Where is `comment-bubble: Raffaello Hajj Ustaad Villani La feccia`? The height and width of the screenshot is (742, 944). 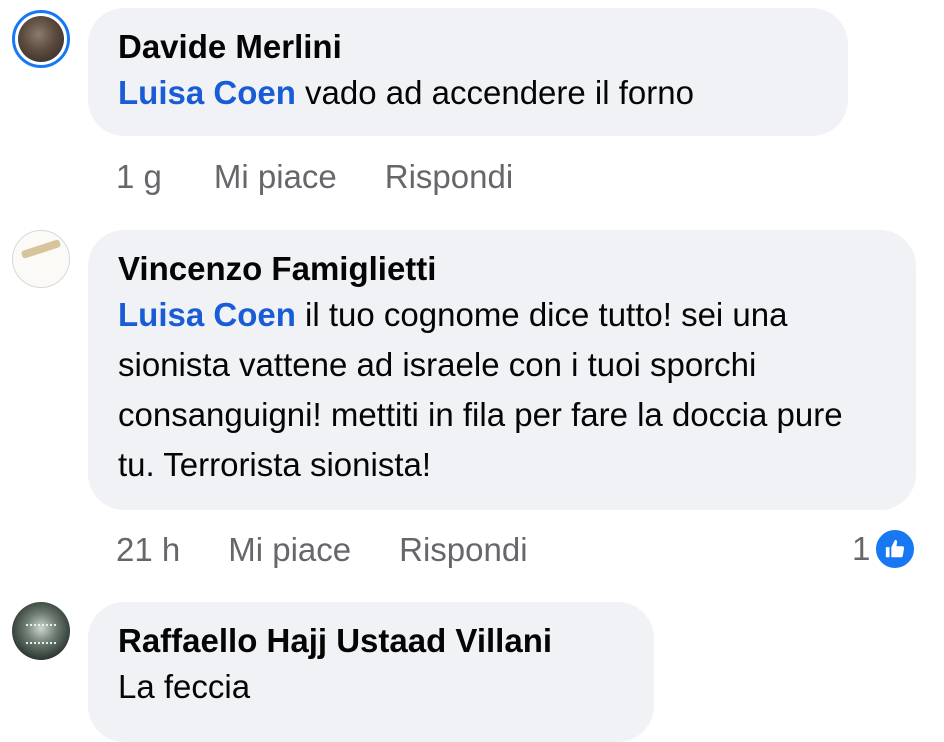
comment-bubble: Raffaello Hajj Ustaad Villani La feccia is located at coordinates (371, 672).